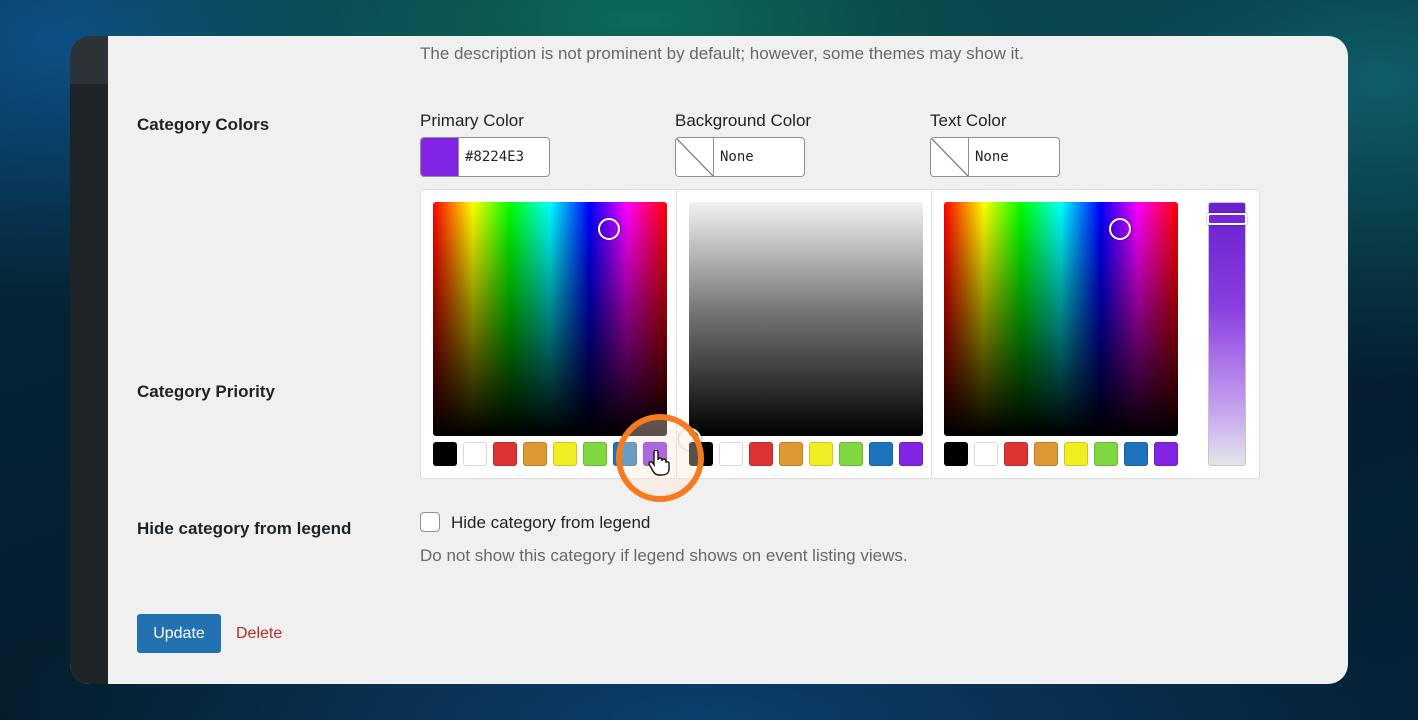 This screenshot has height=720, width=1418. Describe the element at coordinates (203, 124) in the screenshot. I see `category-colors-label: Category Colors` at that location.